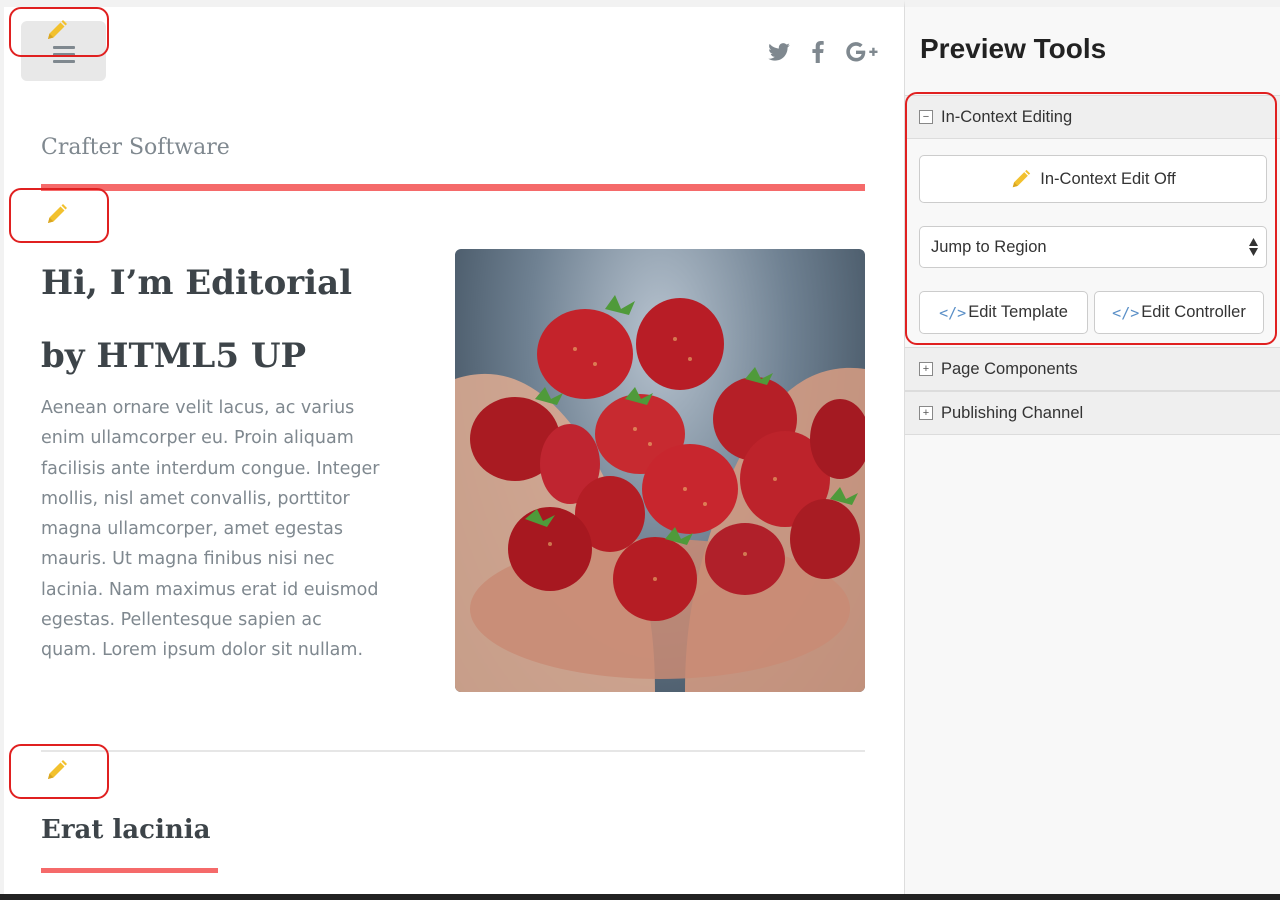 This screenshot has width=1280, height=900. What do you see at coordinates (1018, 312) in the screenshot?
I see `edit-template-label: Edit Template` at bounding box center [1018, 312].